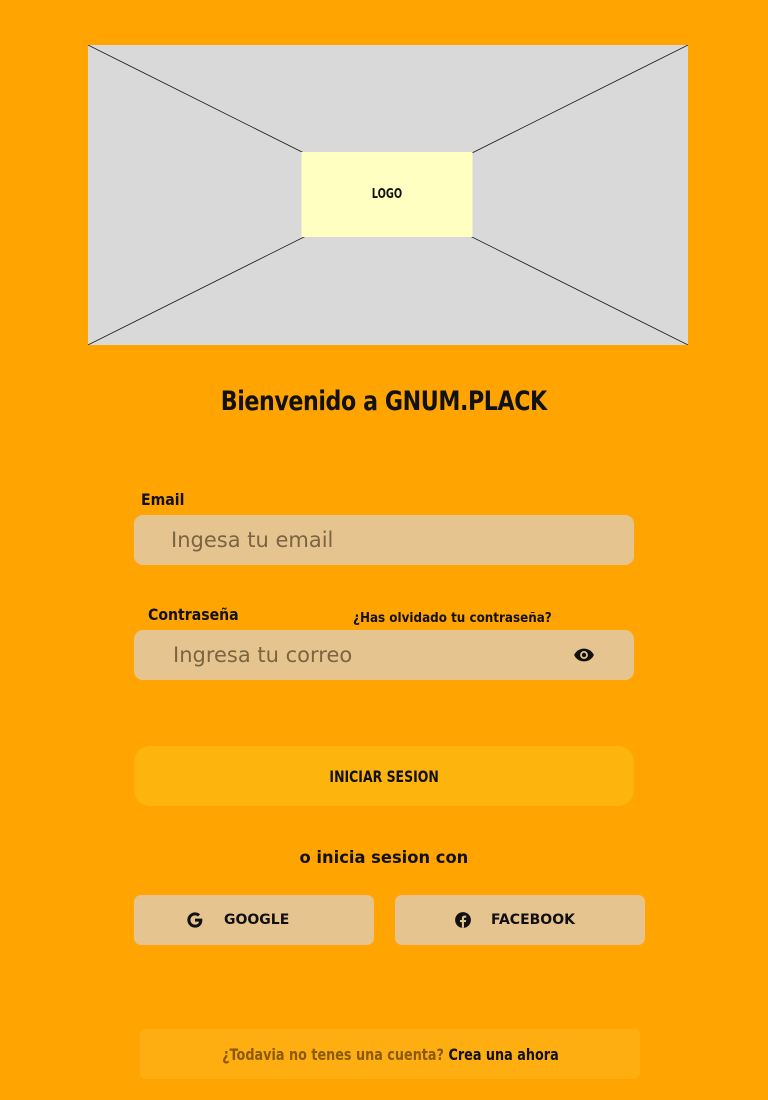 The height and width of the screenshot is (1100, 768). What do you see at coordinates (361, 540) in the screenshot?
I see `email-field` at bounding box center [361, 540].